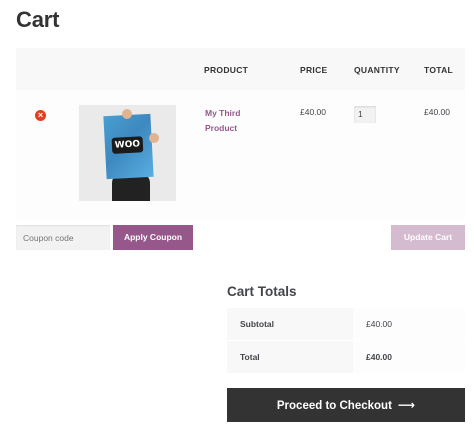 This screenshot has width=474, height=427. I want to click on poster-image: WOO, so click(128, 146).